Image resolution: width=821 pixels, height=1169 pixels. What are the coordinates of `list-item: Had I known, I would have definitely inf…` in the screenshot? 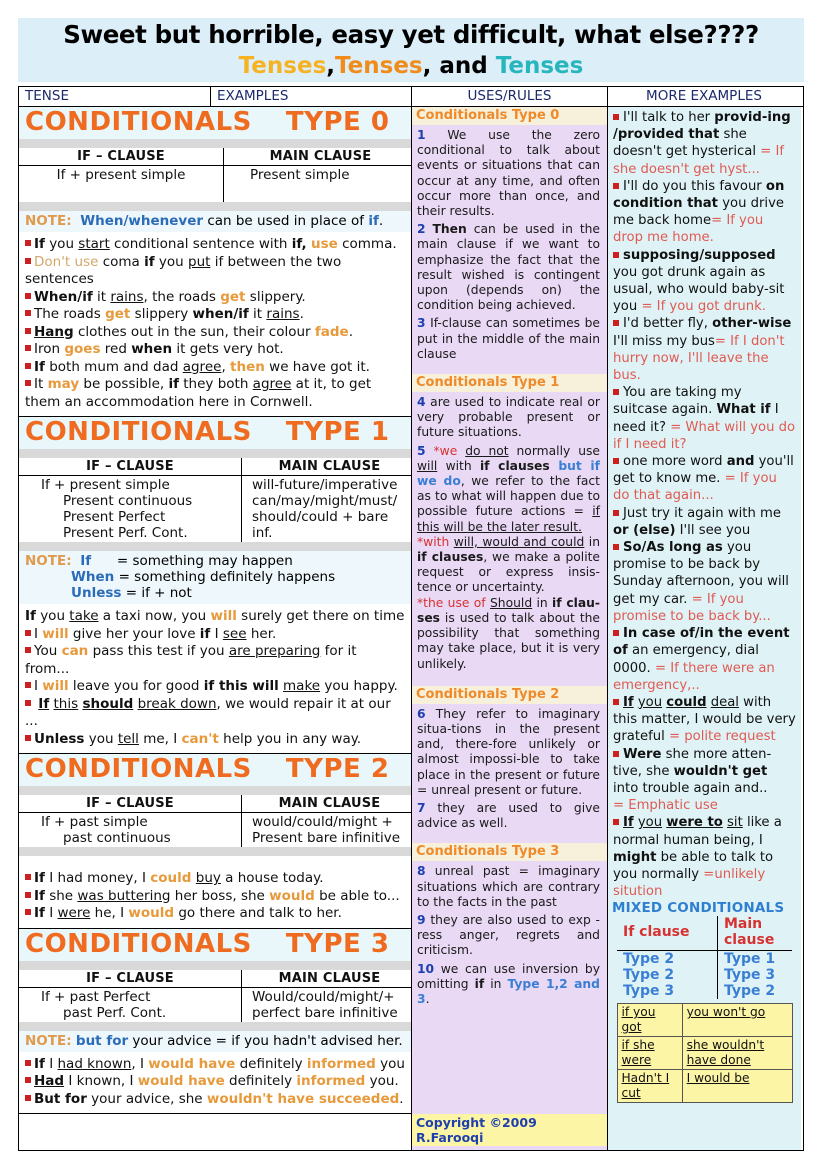 It's located at (215, 1082).